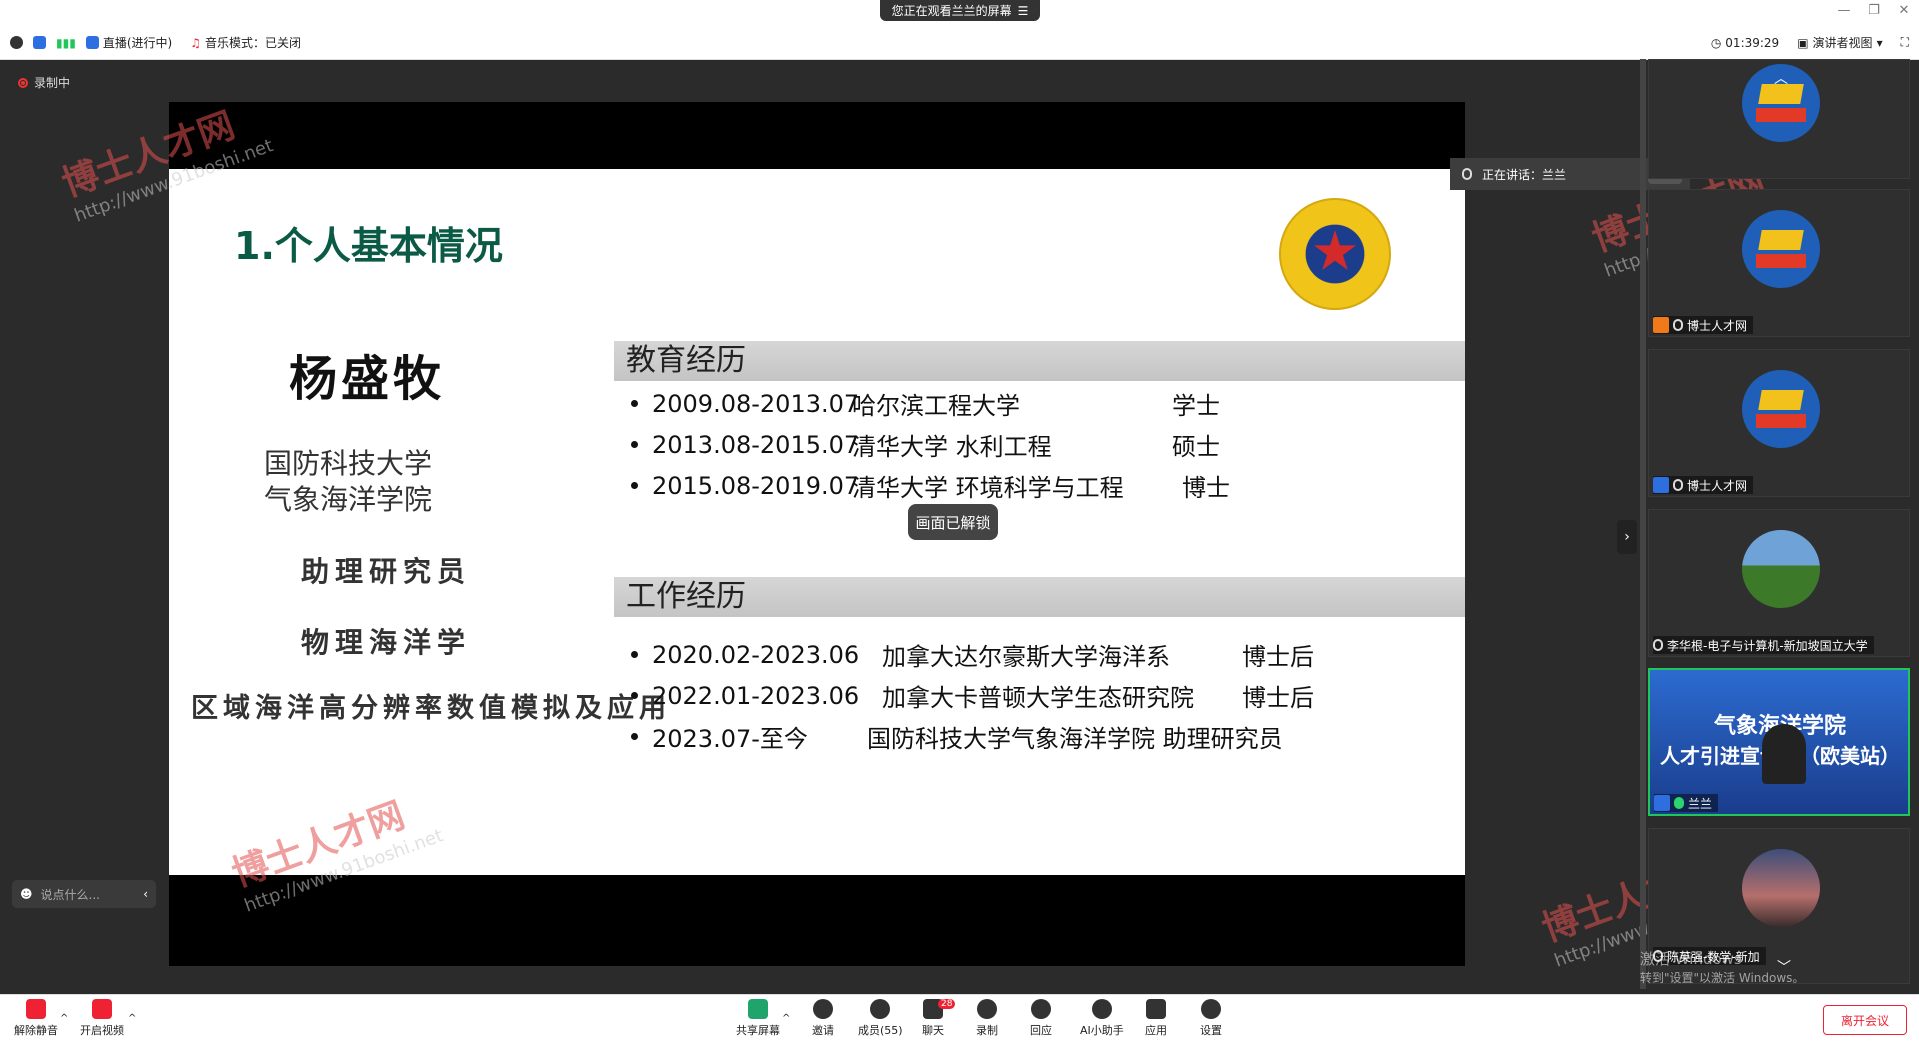 Image resolution: width=1919 pixels, height=1042 pixels. What do you see at coordinates (823, 1030) in the screenshot?
I see `invite-label: 邀请` at bounding box center [823, 1030].